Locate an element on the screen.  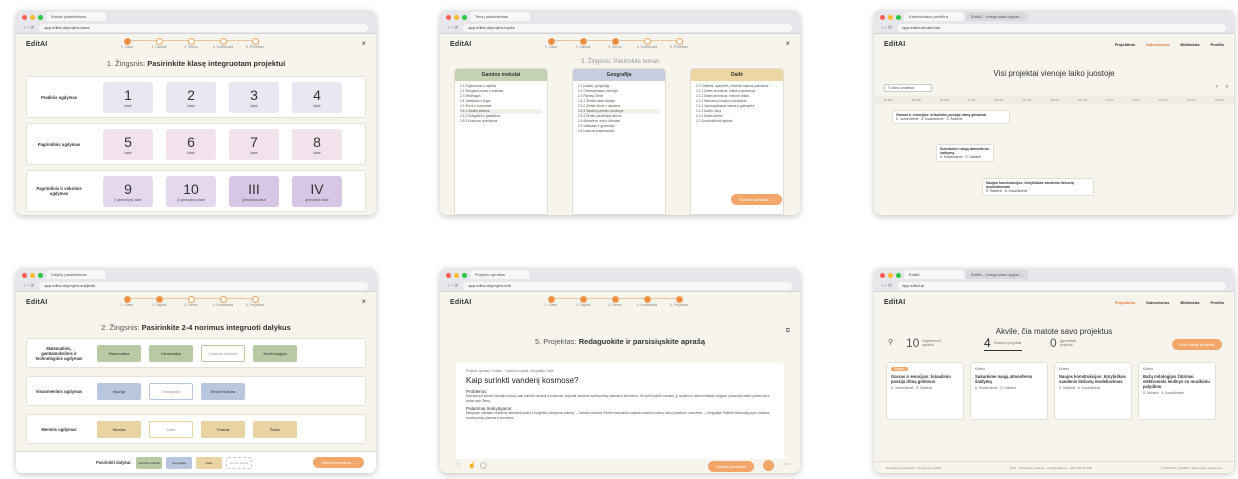
browser-tab: Kalendoriaus peržiūra is located at coordinates (934, 16).